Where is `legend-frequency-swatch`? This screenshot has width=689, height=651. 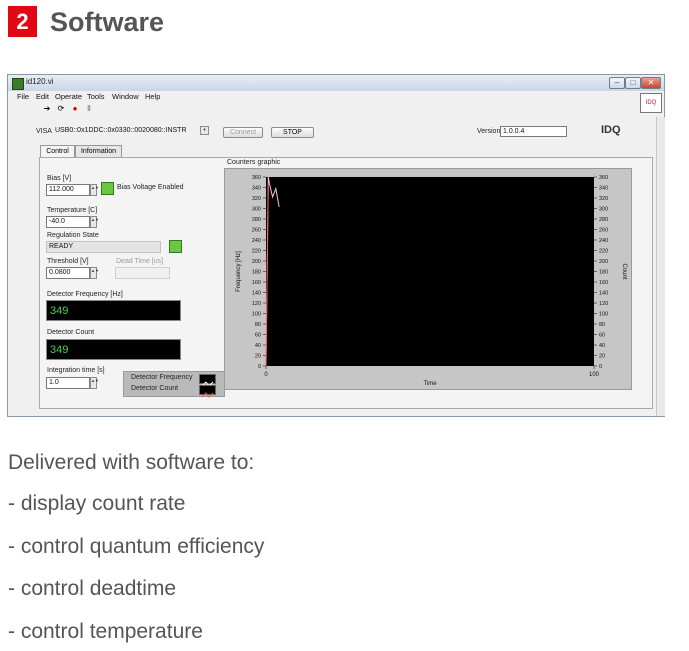 legend-frequency-swatch is located at coordinates (207, 380).